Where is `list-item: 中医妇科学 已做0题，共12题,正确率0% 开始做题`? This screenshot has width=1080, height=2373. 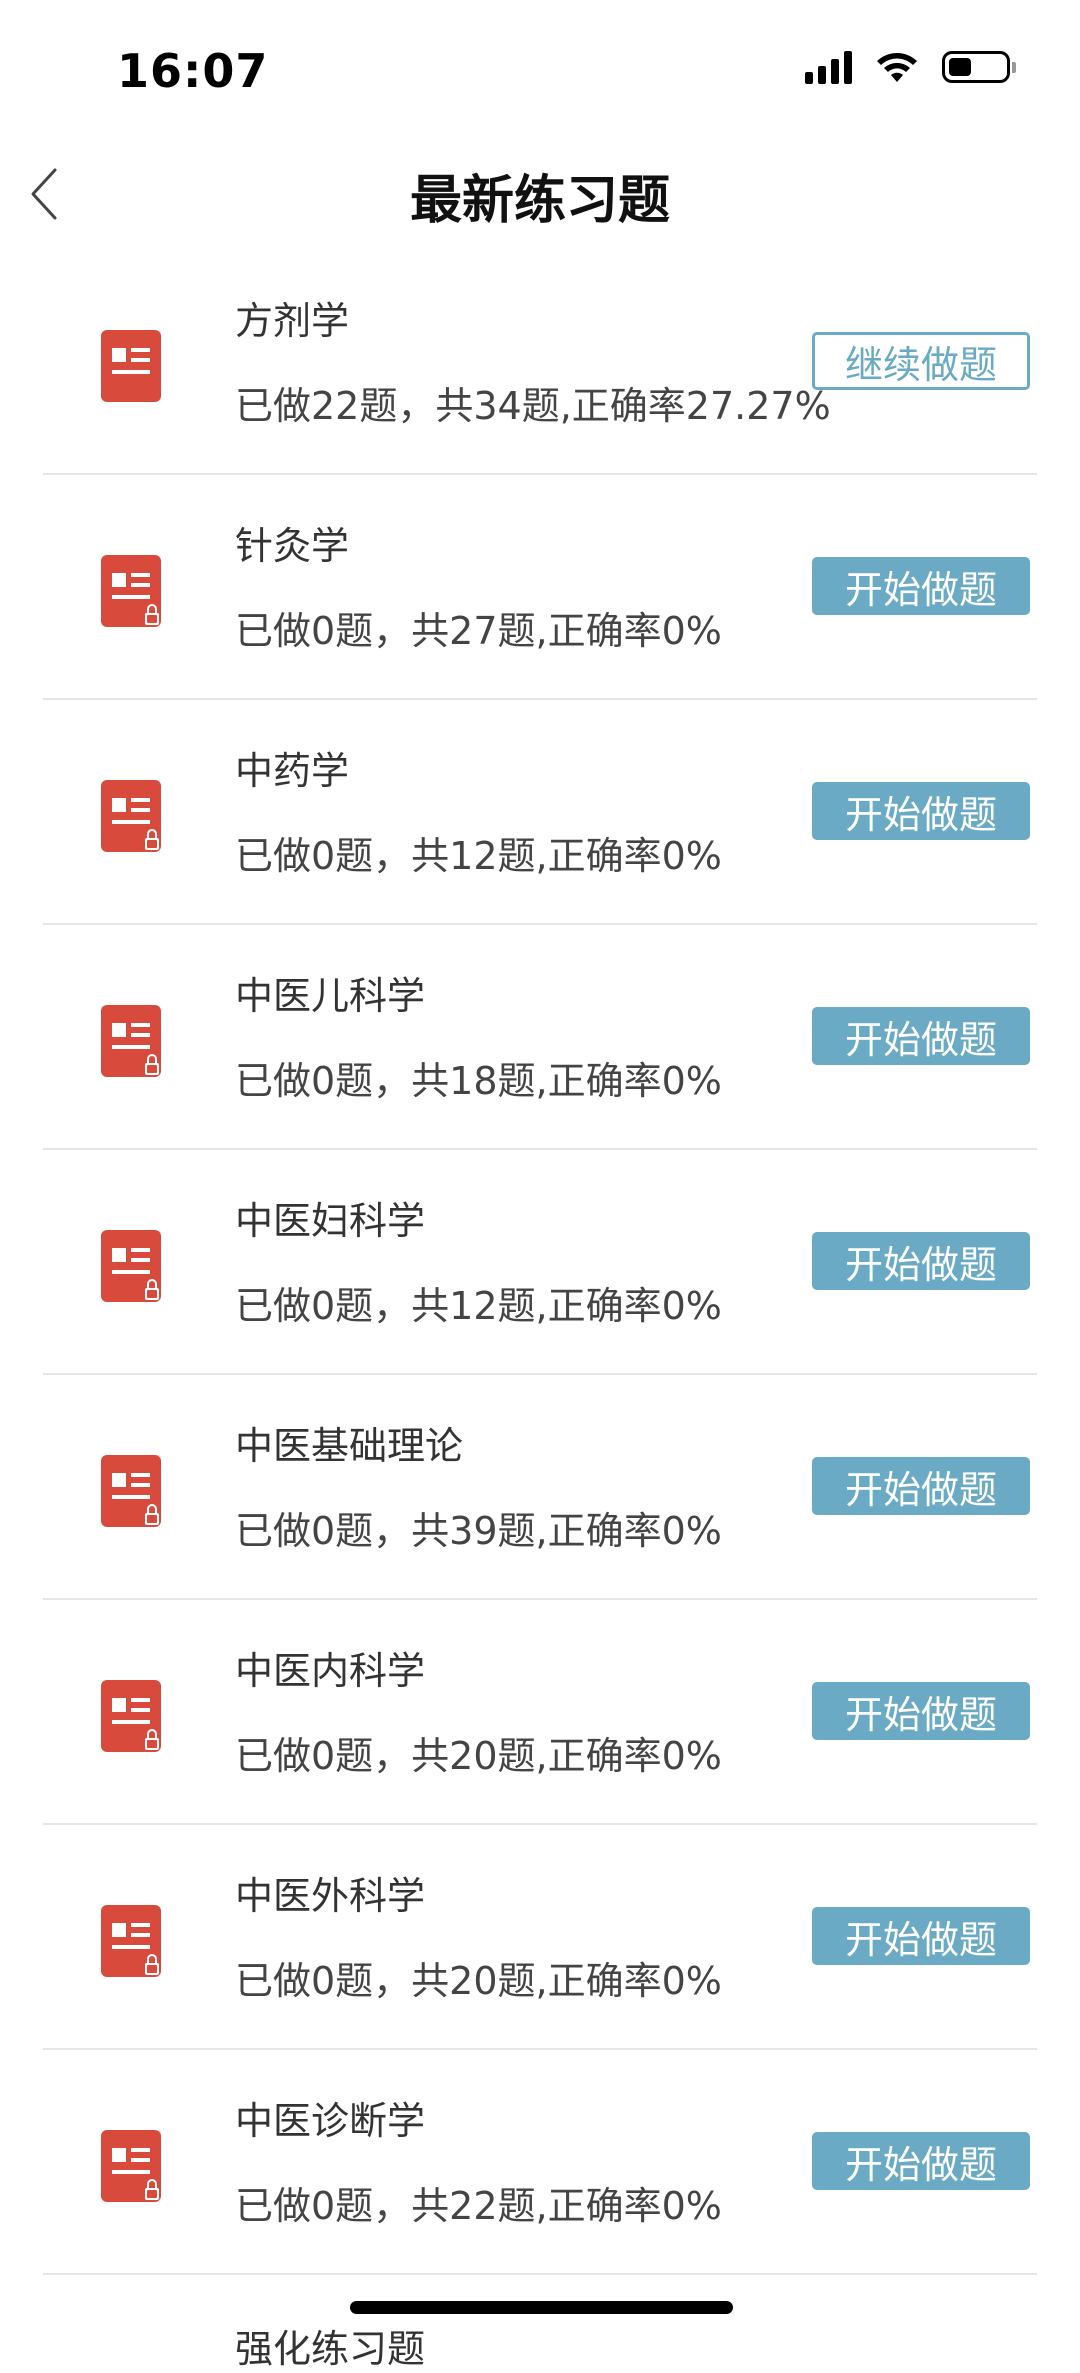
list-item: 中医妇科学 已做0题，共12题,正确率0% 开始做题 is located at coordinates (540, 1262).